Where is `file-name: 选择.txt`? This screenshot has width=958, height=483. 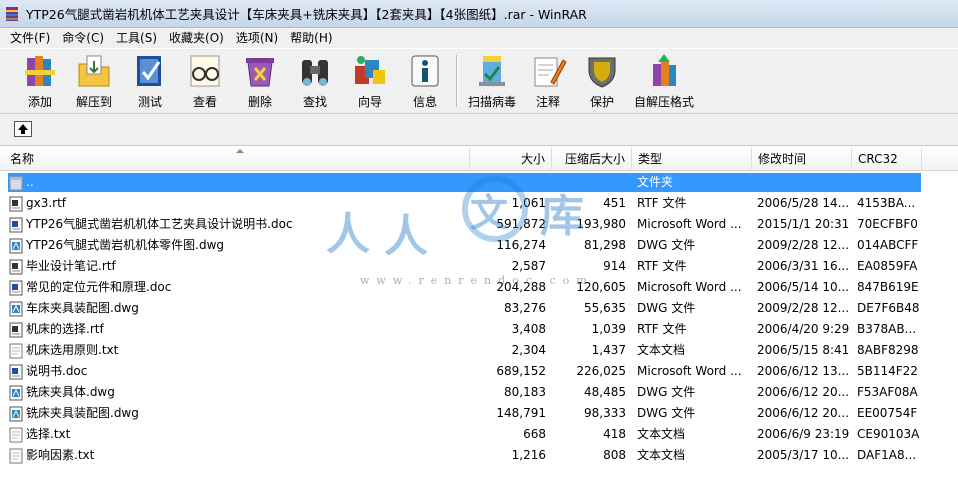
file-name: 选择.txt is located at coordinates (48, 434).